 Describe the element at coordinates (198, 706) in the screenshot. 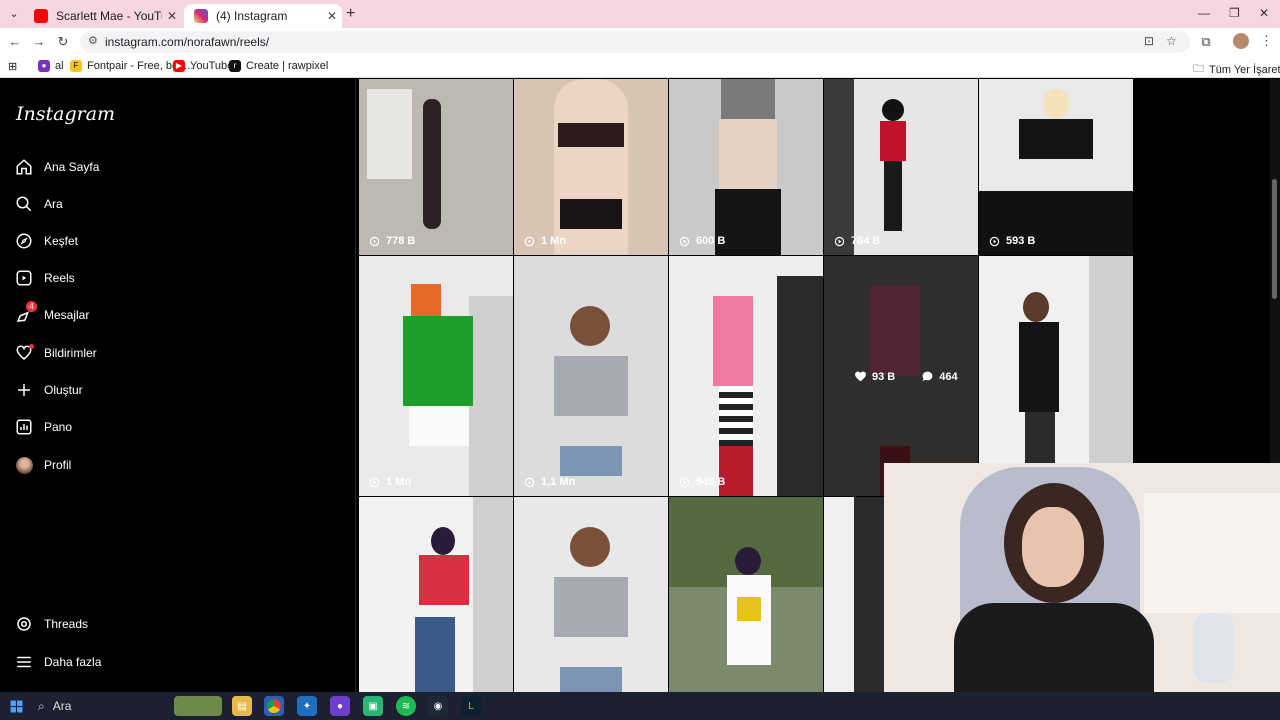

I see `widget-image` at that location.